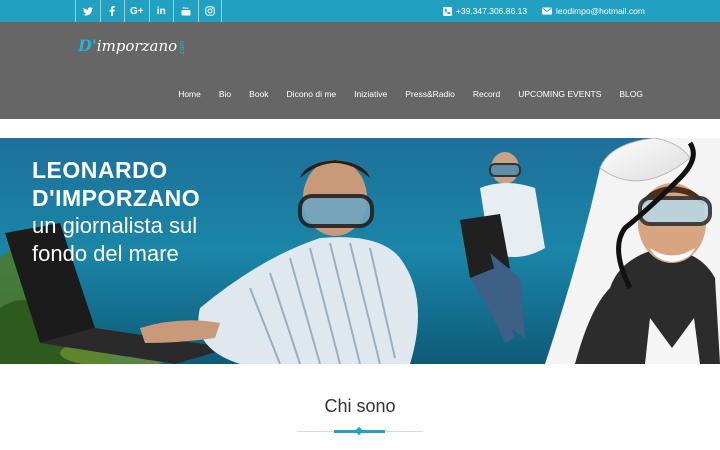  I want to click on divider-diamond, so click(359, 431).